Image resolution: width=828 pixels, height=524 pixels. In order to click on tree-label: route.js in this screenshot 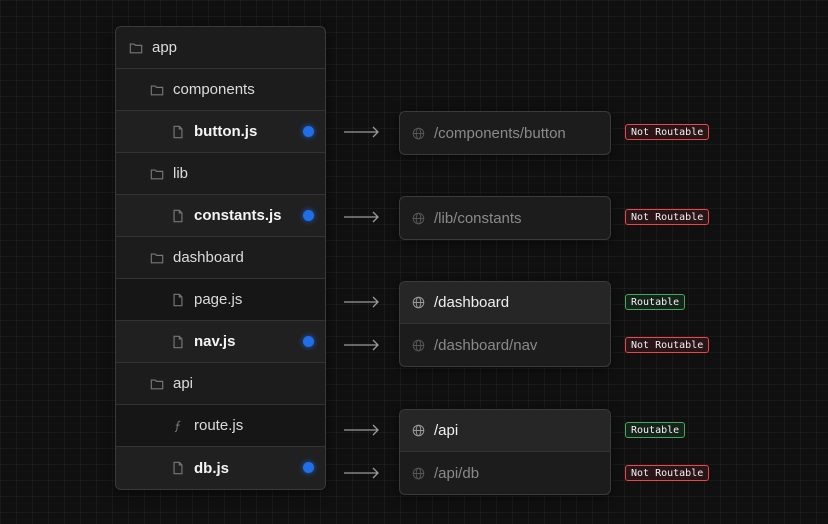, I will do `click(219, 425)`.